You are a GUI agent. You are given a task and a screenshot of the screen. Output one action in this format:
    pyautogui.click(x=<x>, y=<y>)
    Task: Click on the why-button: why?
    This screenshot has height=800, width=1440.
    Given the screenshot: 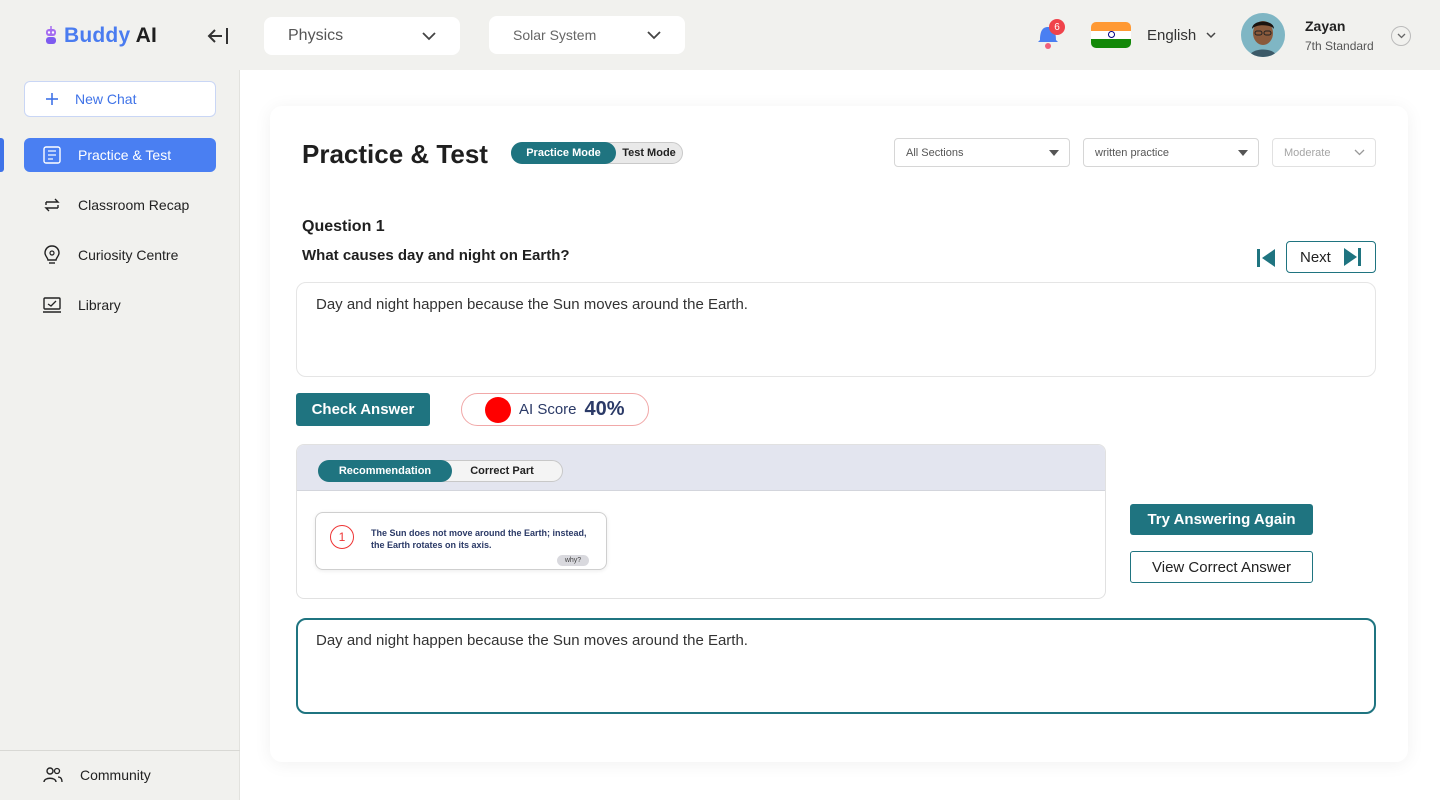 What is the action you would take?
    pyautogui.click(x=573, y=560)
    